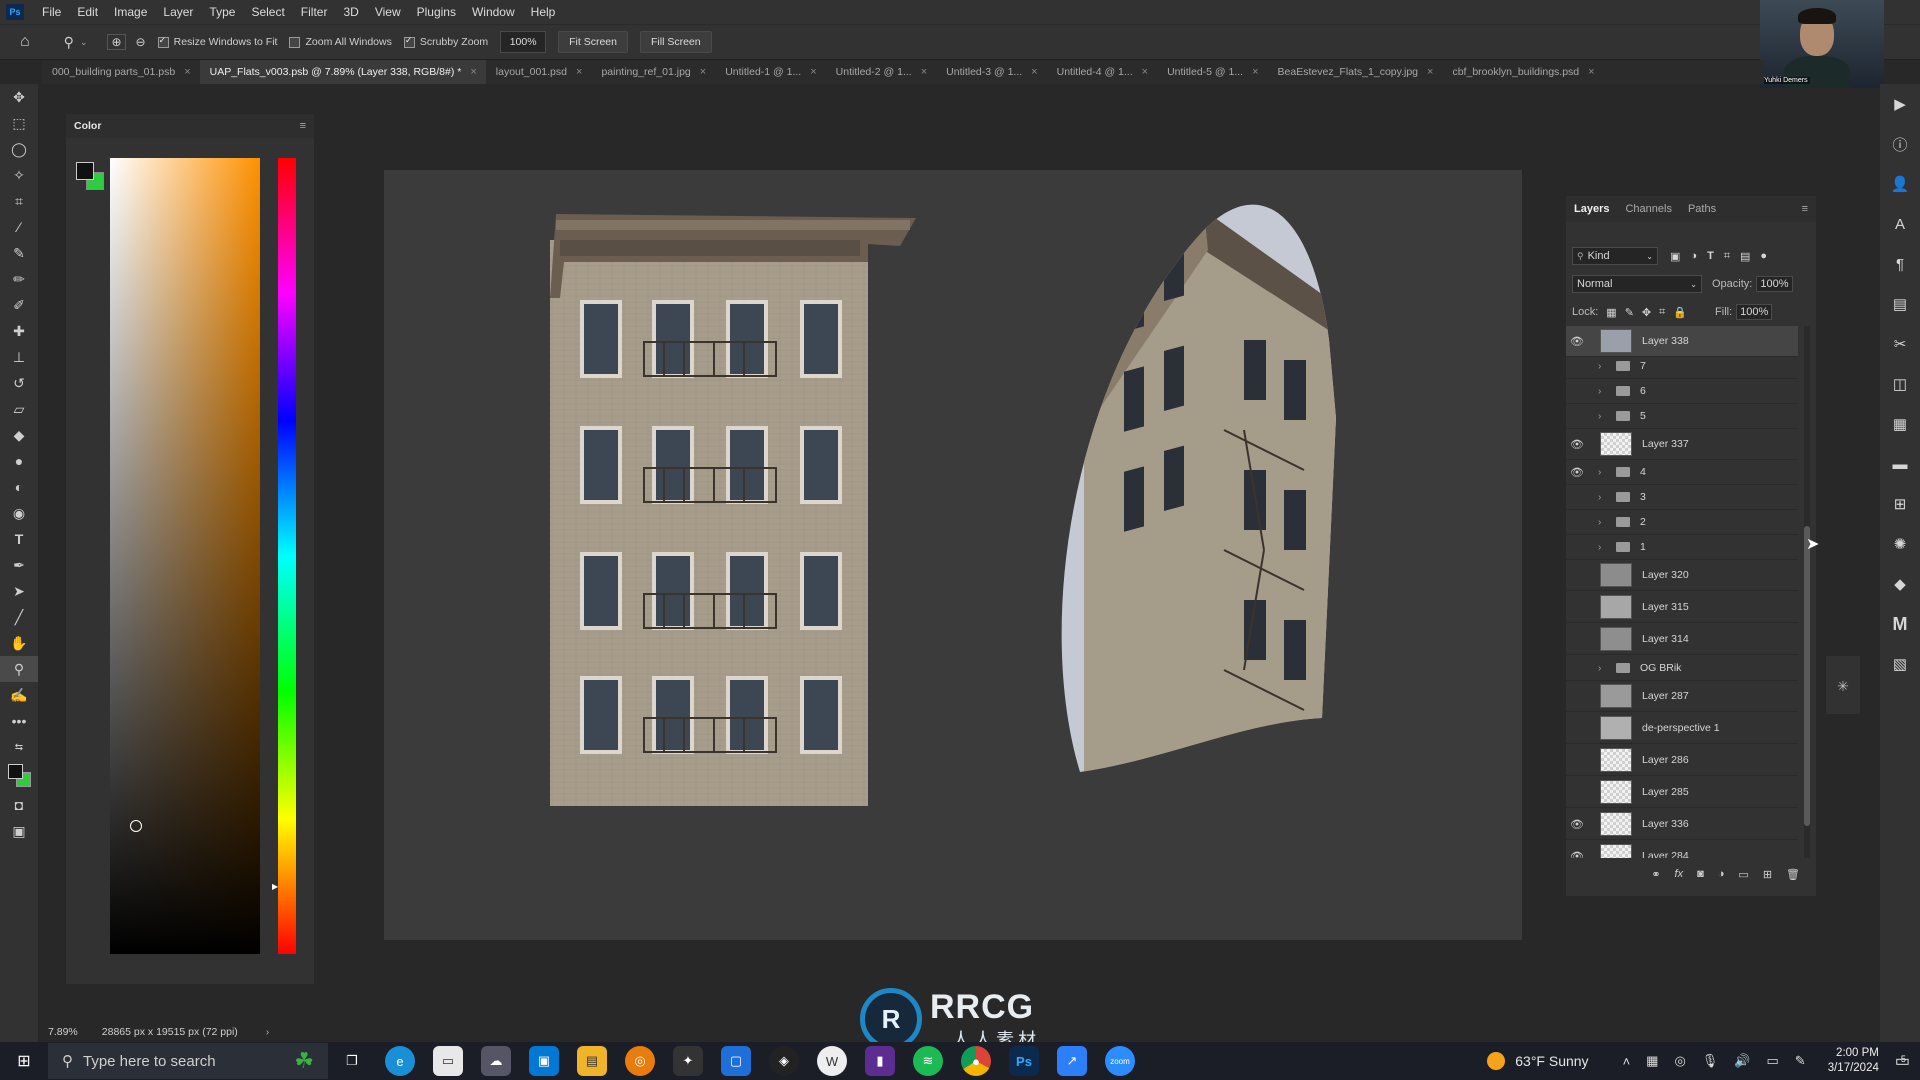 The width and height of the screenshot is (1920, 1080). What do you see at coordinates (1648, 209) in the screenshot?
I see `tab-channels: Channels` at bounding box center [1648, 209].